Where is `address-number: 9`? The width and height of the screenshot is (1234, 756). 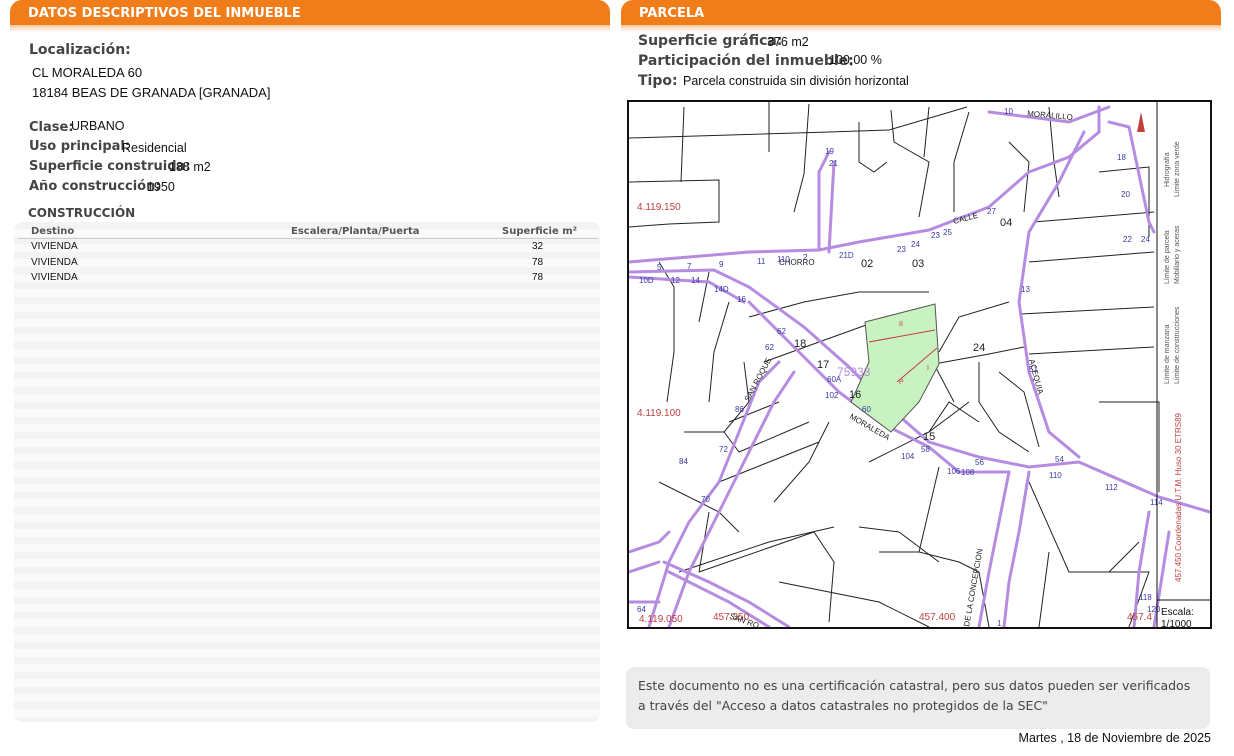
address-number: 9 is located at coordinates (721, 264).